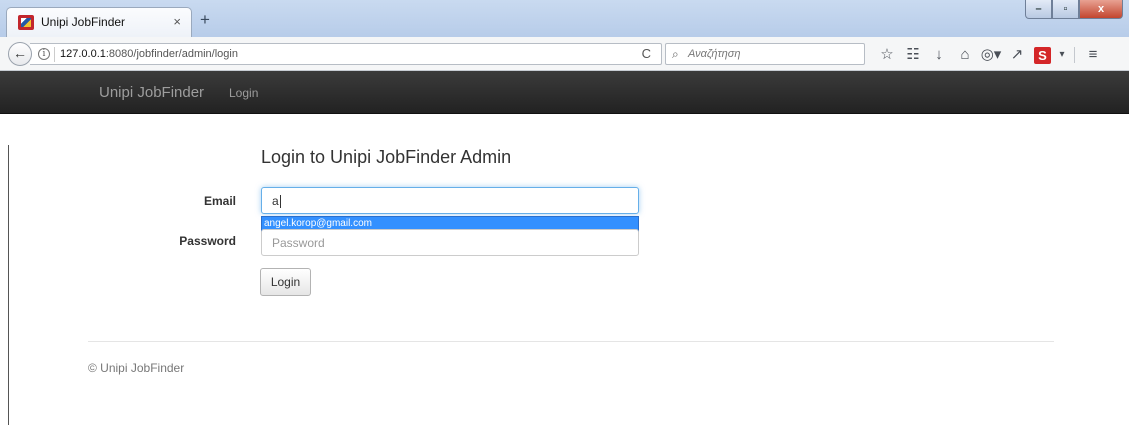 This screenshot has height=434, width=1129. I want to click on menu-icon: ≡, so click(1093, 55).